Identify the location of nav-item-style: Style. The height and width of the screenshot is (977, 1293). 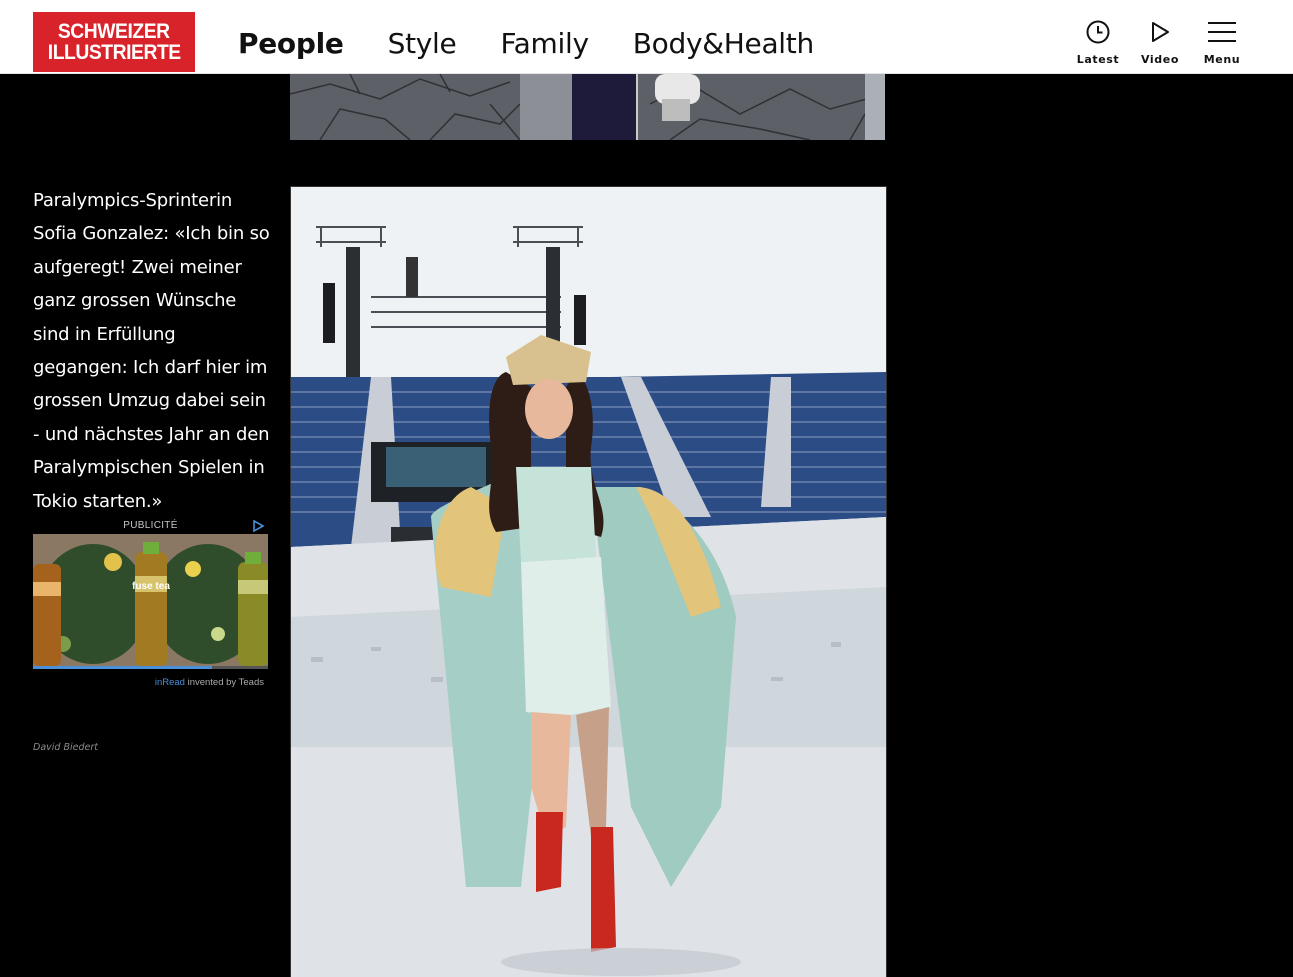
(422, 43).